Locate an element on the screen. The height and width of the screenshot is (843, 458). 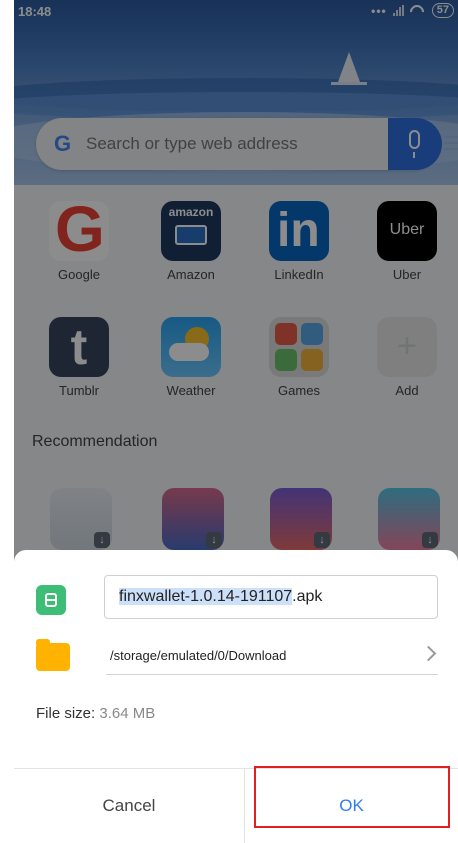
folder-icon is located at coordinates (53, 655).